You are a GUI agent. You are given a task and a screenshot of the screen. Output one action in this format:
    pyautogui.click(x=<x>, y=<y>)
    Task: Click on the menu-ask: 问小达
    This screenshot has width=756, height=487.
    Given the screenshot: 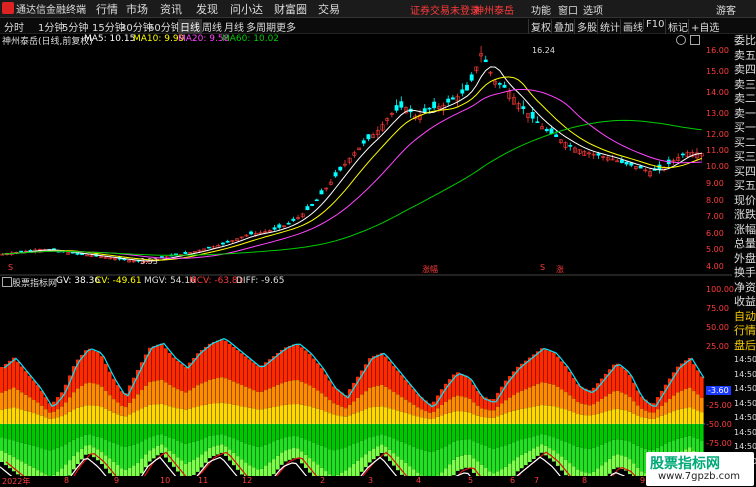 What is the action you would take?
    pyautogui.click(x=246, y=9)
    